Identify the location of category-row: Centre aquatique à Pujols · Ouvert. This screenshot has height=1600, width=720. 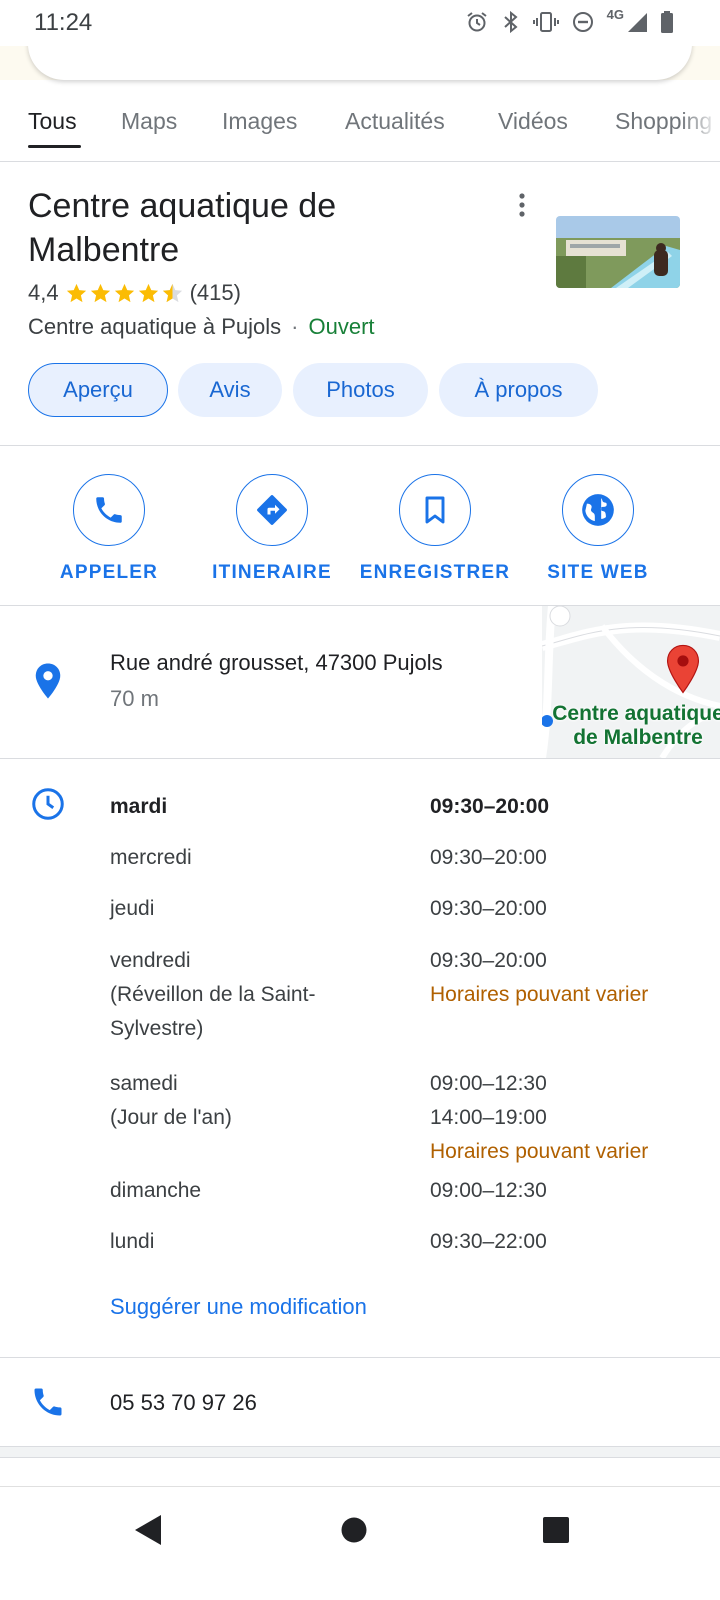
(201, 327).